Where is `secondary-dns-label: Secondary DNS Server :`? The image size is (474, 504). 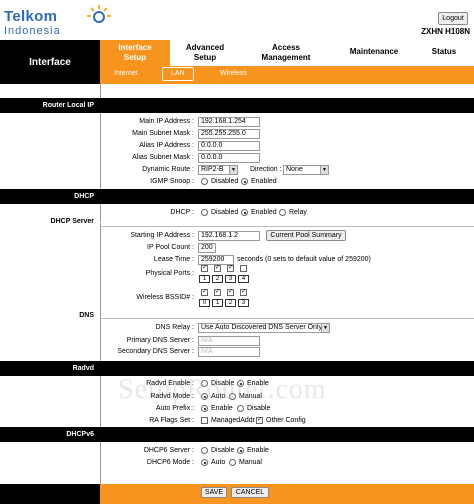 secondary-dns-label: Secondary DNS Server : is located at coordinates (155, 351).